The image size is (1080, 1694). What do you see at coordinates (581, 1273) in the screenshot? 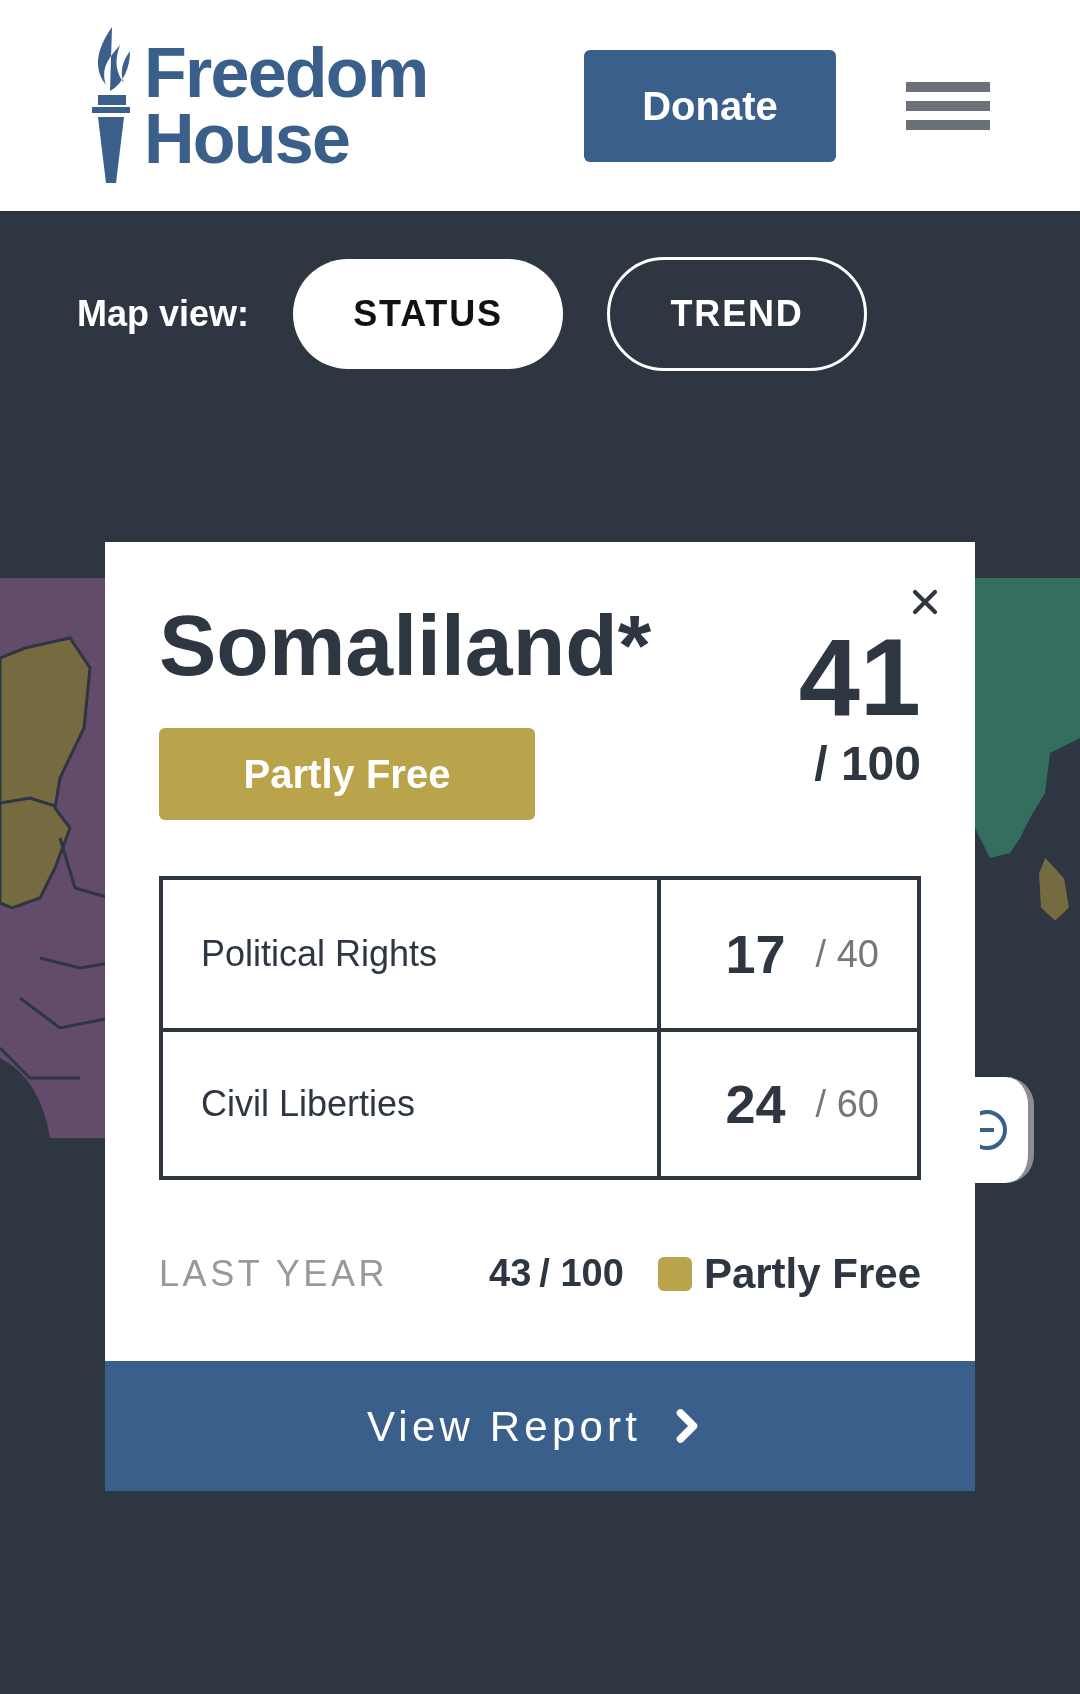
I see `last-year-max: / 100` at bounding box center [581, 1273].